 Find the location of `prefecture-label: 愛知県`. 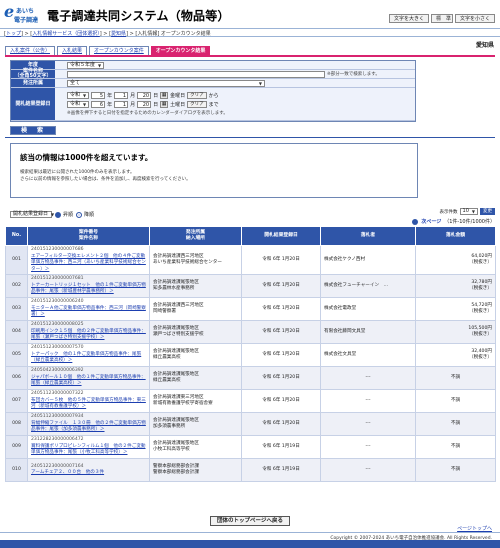

prefecture-label: 愛知県 is located at coordinates (484, 45).